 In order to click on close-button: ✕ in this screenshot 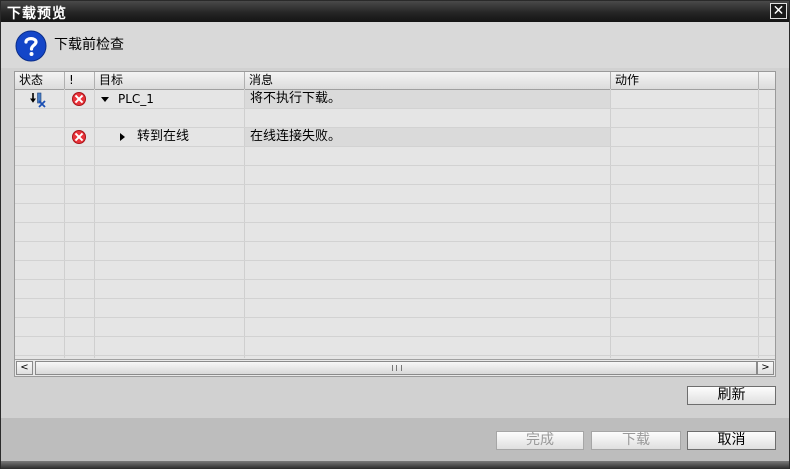, I will do `click(778, 11)`.